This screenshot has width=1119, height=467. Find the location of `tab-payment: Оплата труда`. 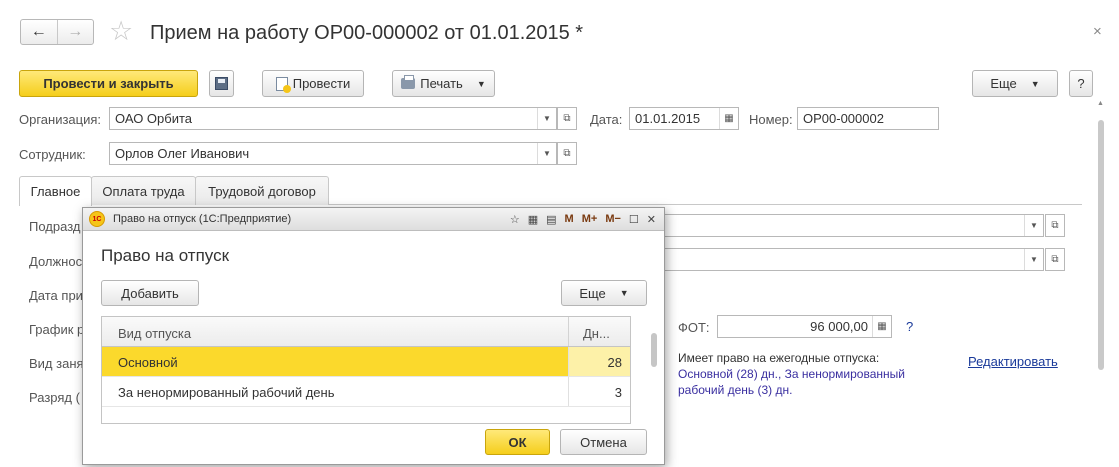

tab-payment: Оплата труда is located at coordinates (143, 190).